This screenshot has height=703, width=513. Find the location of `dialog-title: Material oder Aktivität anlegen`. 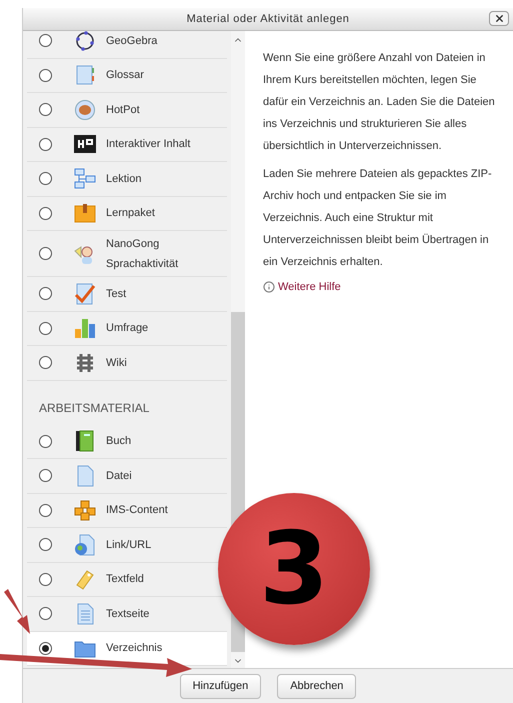

dialog-title: Material oder Aktivität anlegen is located at coordinates (268, 19).